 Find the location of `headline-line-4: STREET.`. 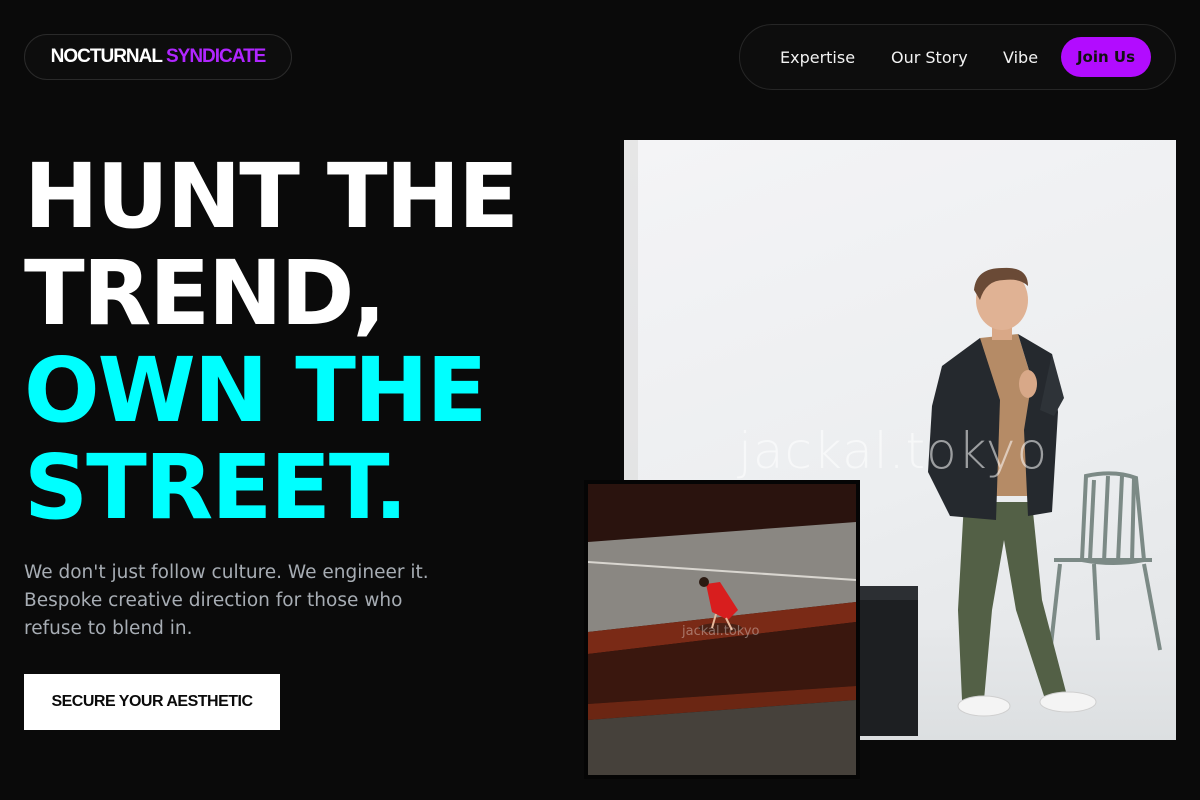

headline-line-4: STREET. is located at coordinates (216, 487).